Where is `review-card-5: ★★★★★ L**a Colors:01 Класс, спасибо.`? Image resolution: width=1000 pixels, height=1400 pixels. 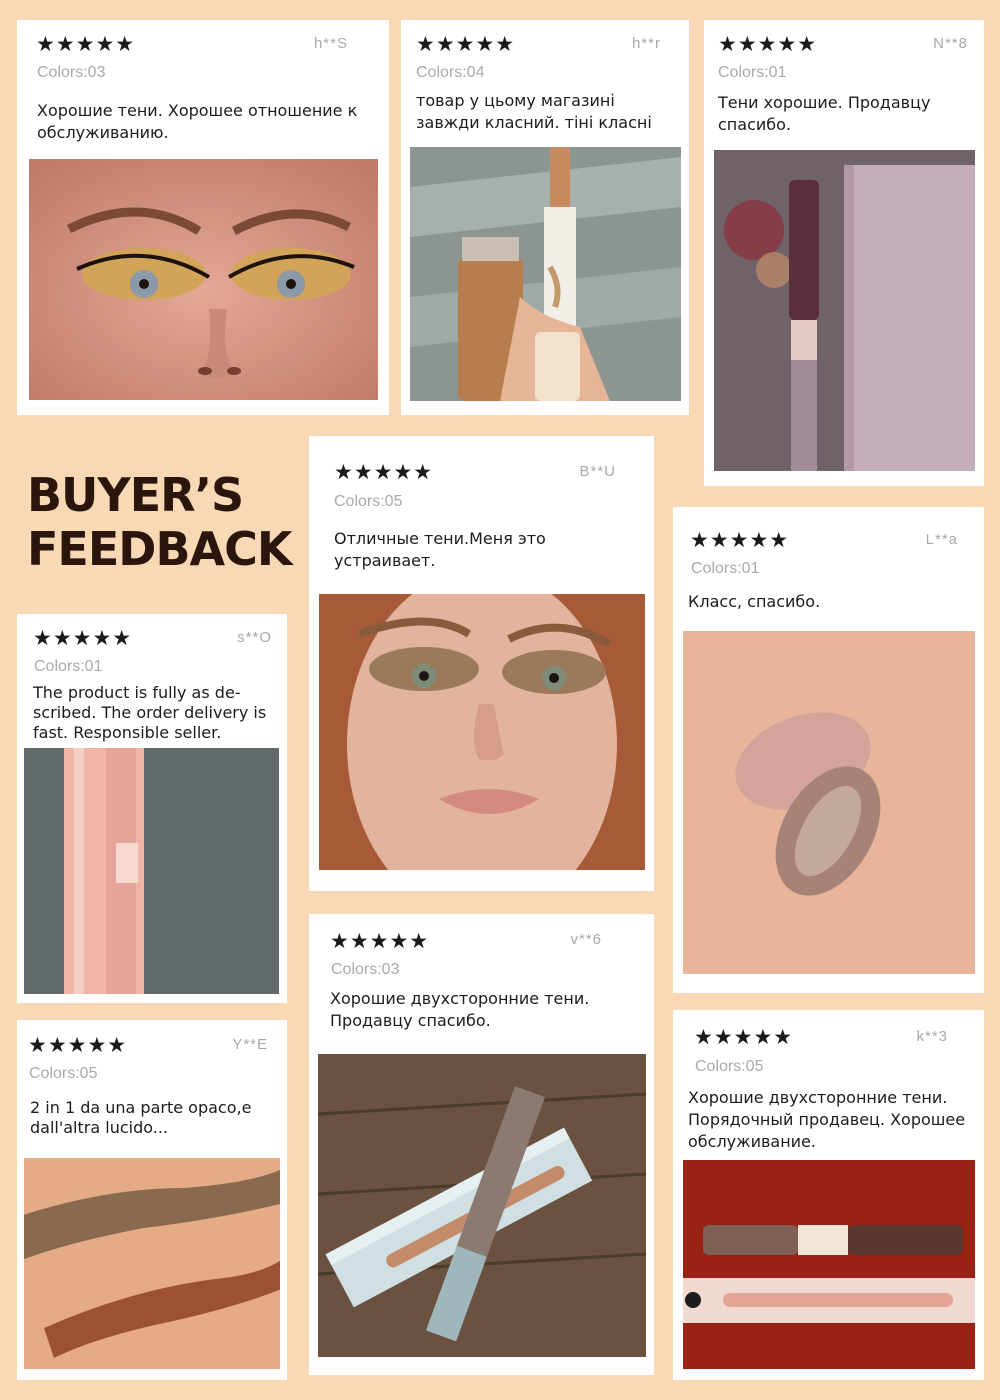 review-card-5: ★★★★★ L**a Colors:01 Класс, спасибо. is located at coordinates (828, 750).